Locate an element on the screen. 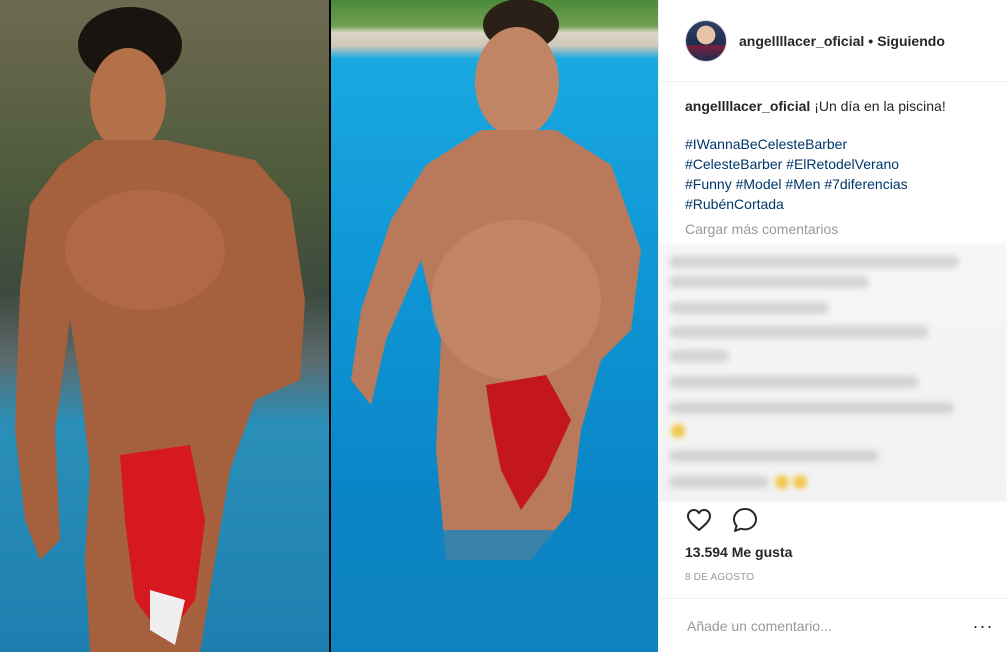 This screenshot has height=652, width=1008. header-text: angellllacer_oficial • Siguiendo is located at coordinates (842, 41).